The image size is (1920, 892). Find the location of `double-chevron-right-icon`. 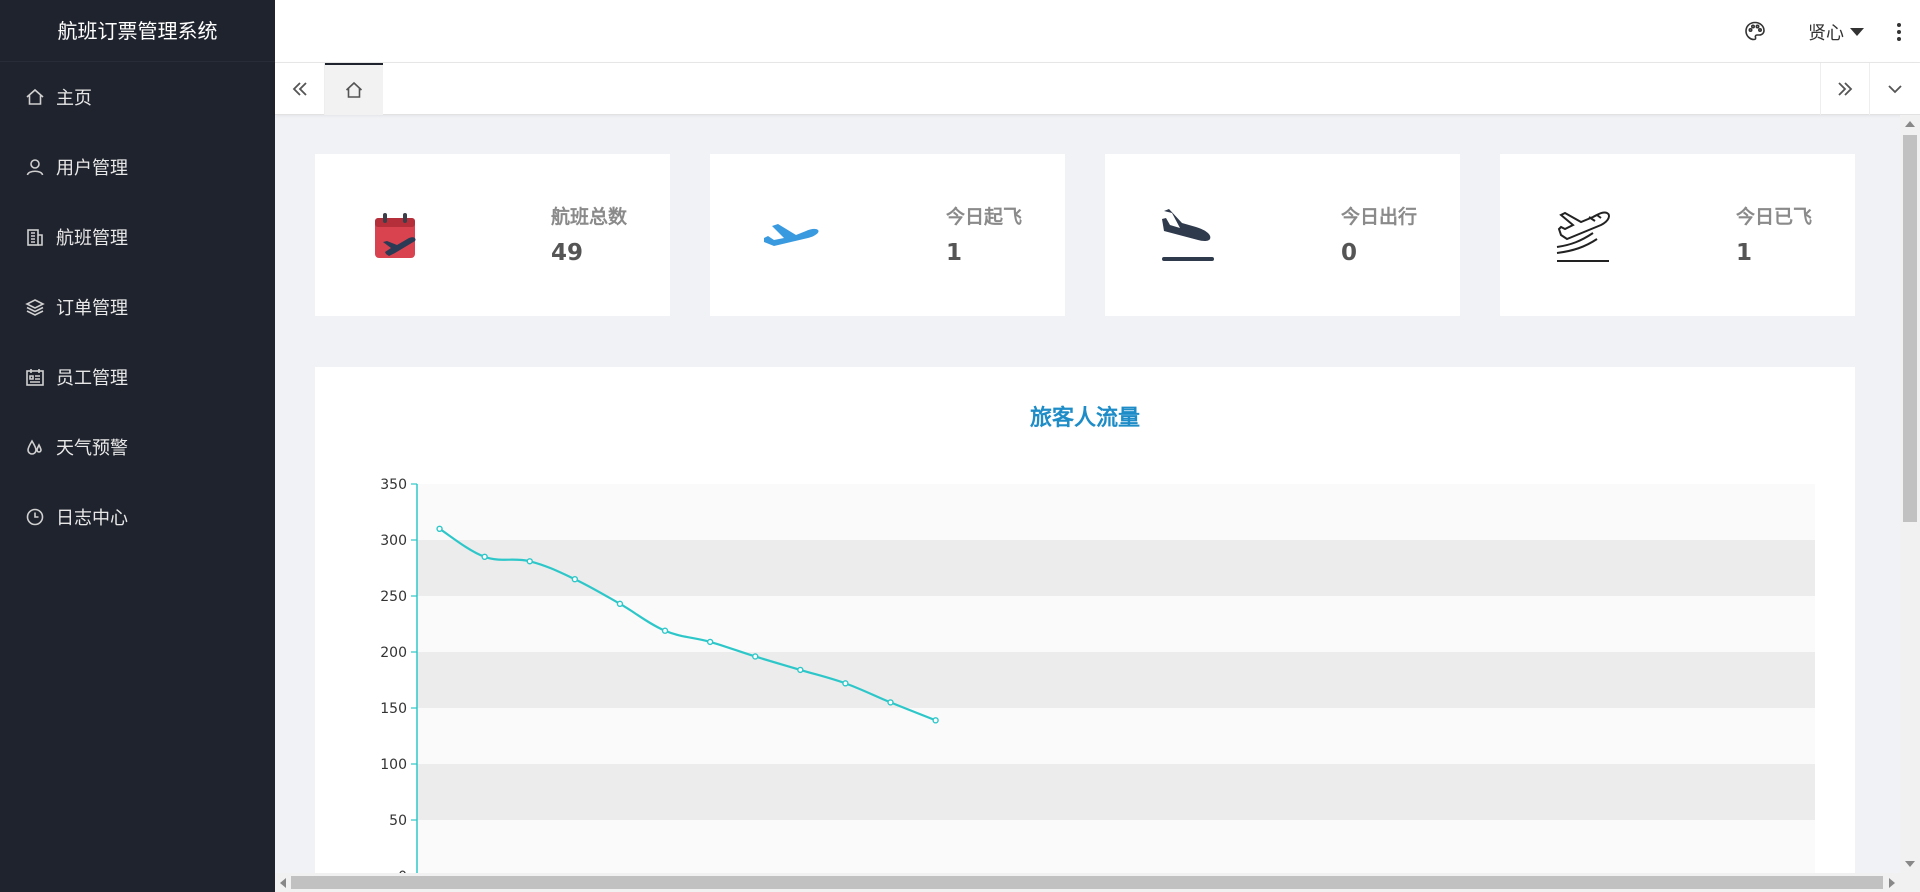

double-chevron-right-icon is located at coordinates (1845, 89).